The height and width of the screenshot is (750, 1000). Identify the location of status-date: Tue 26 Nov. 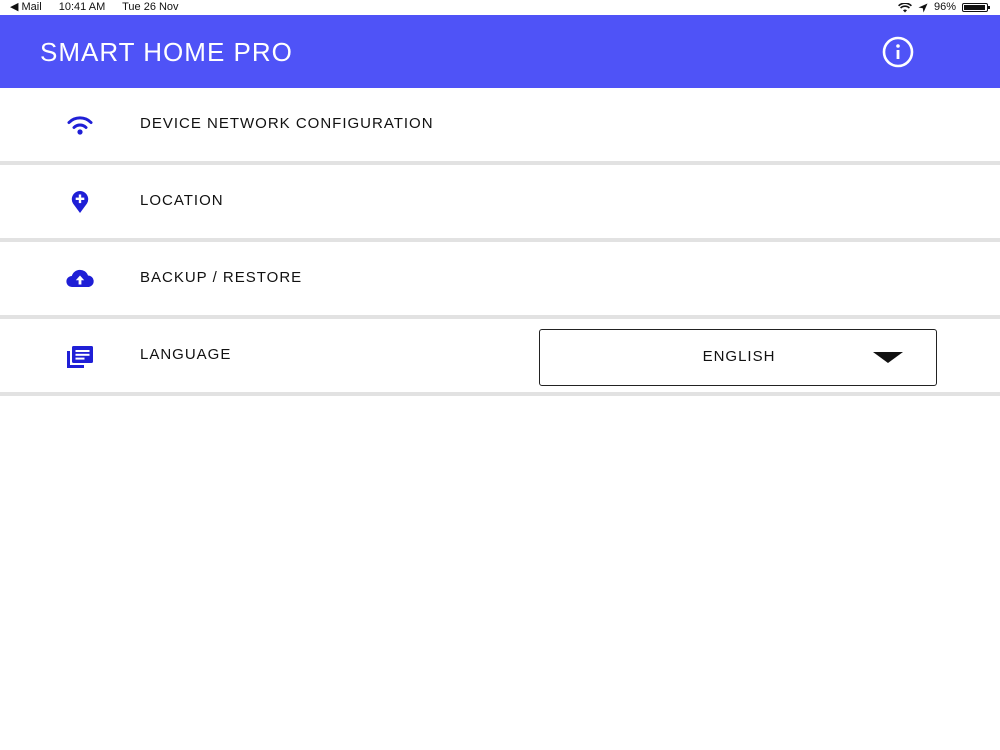
(150, 7).